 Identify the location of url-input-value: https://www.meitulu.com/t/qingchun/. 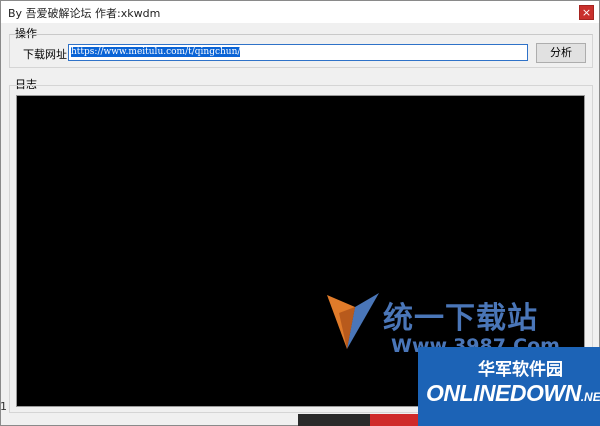
(156, 52).